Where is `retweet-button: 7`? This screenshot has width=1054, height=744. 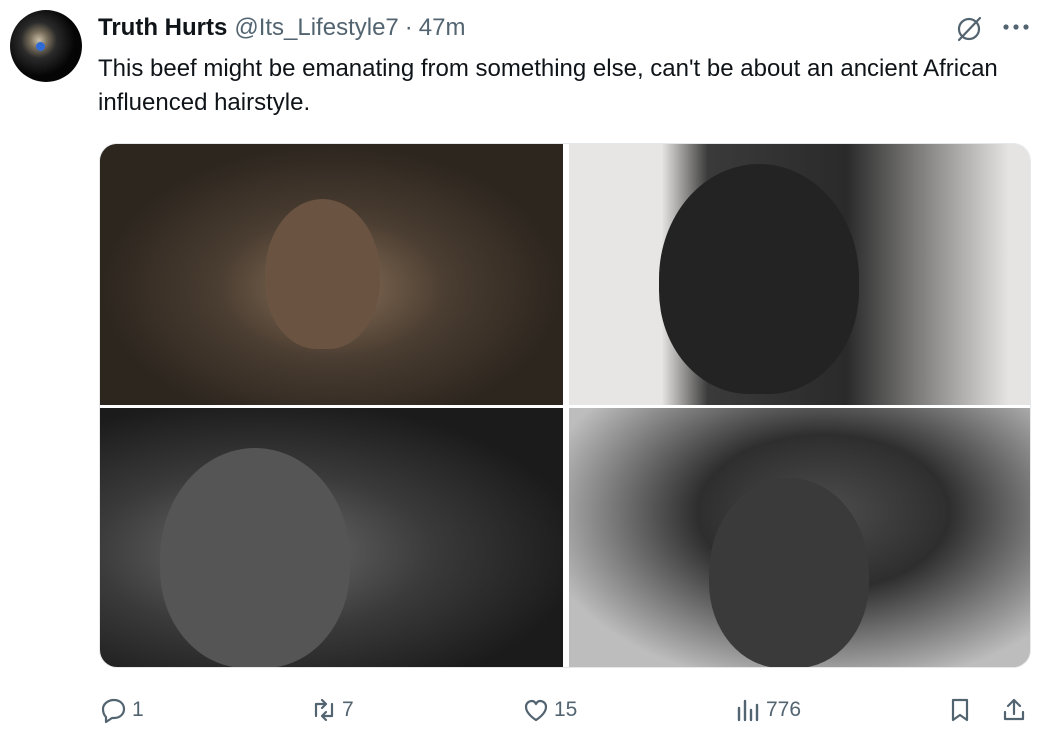
retweet-button: 7 is located at coordinates (332, 710).